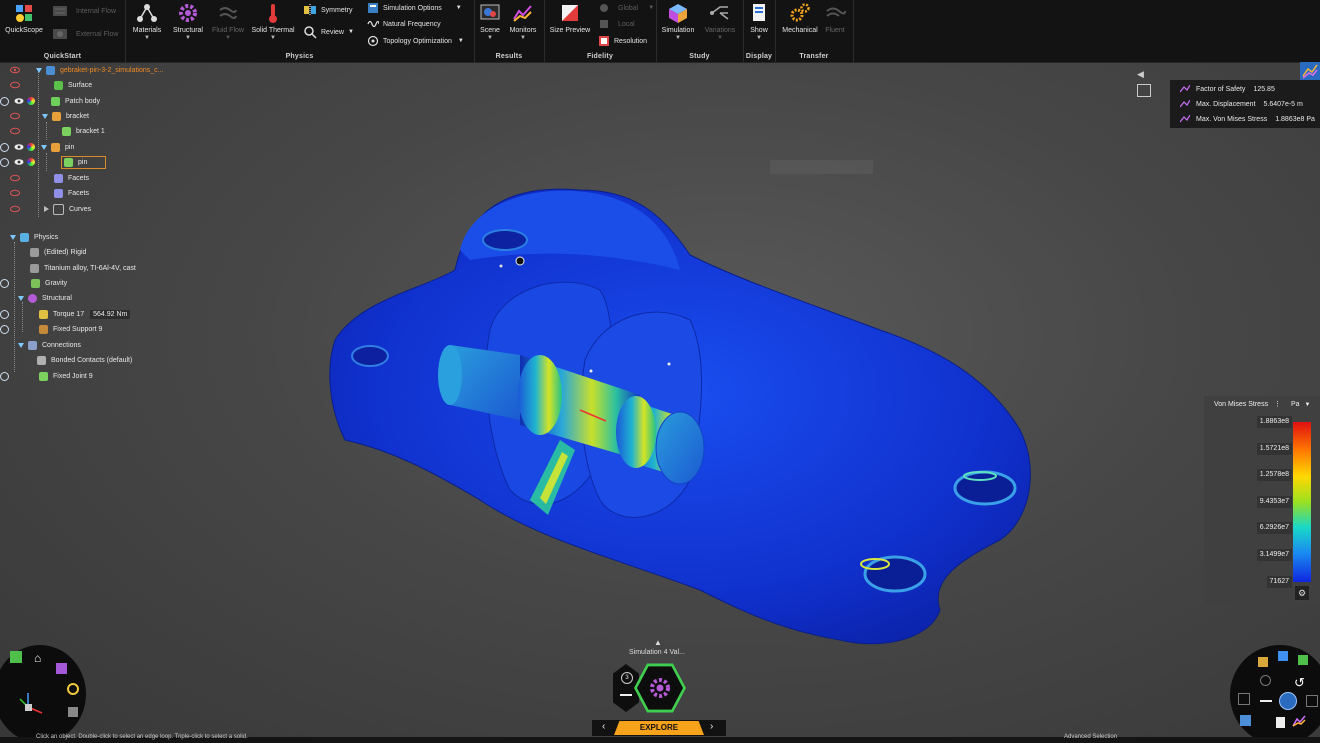 The image size is (1320, 743). Describe the element at coordinates (69, 314) in the screenshot. I see `tree-label-torque: Torque 17` at that location.